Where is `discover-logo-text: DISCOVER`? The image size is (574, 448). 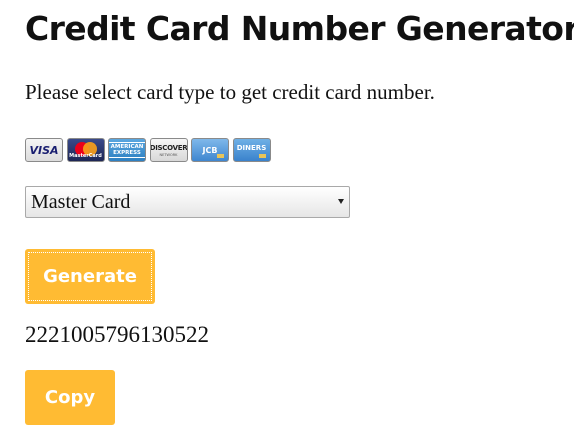
discover-logo-text: DISCOVER is located at coordinates (168, 147).